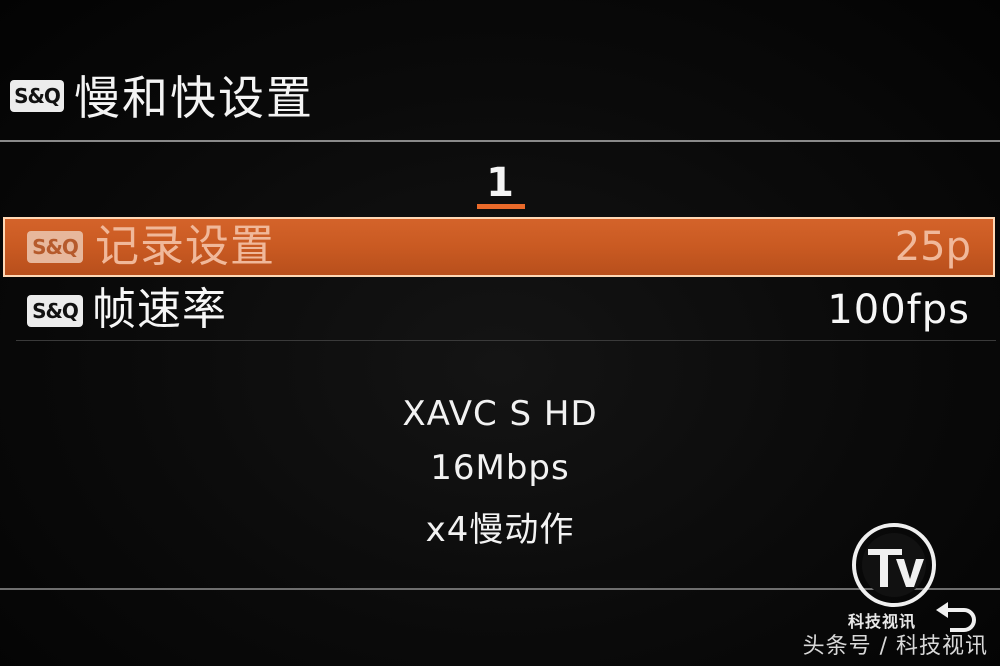 The image size is (1000, 666). Describe the element at coordinates (499, 247) in the screenshot. I see `menu-item-record-setting: S&Q 记录设置 25p` at that location.